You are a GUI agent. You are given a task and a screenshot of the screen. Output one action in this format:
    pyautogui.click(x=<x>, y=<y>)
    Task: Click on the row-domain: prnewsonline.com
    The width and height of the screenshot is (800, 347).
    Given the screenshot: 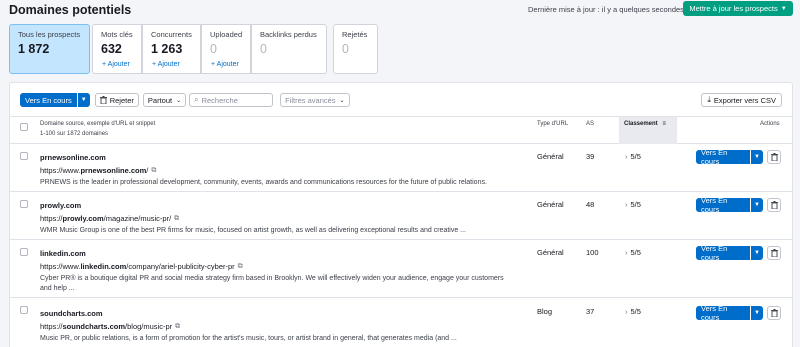 What is the action you would take?
    pyautogui.click(x=73, y=157)
    